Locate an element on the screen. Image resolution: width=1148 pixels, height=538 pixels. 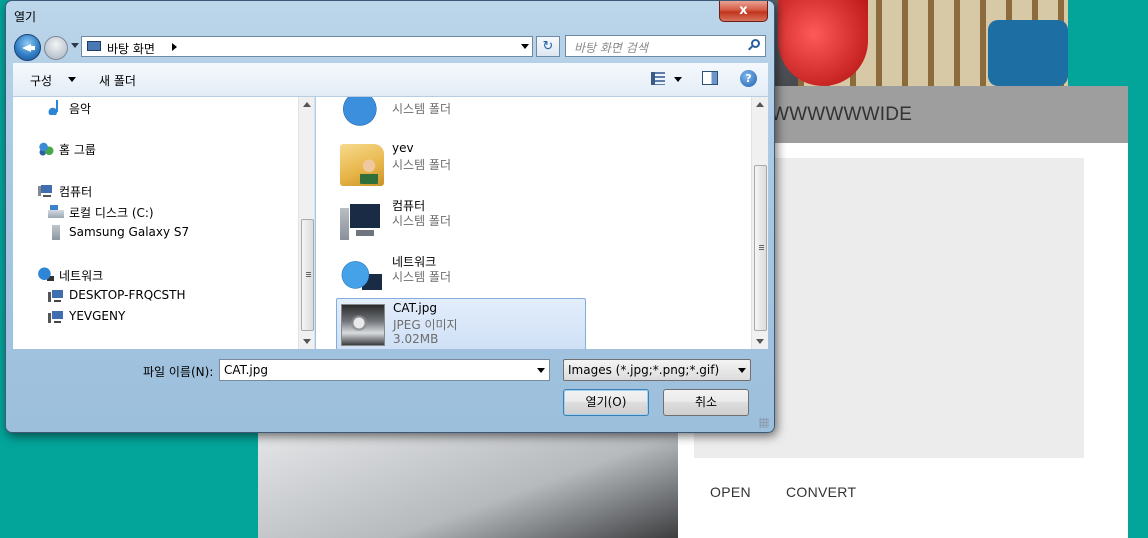
search-icon is located at coordinates (754, 45).